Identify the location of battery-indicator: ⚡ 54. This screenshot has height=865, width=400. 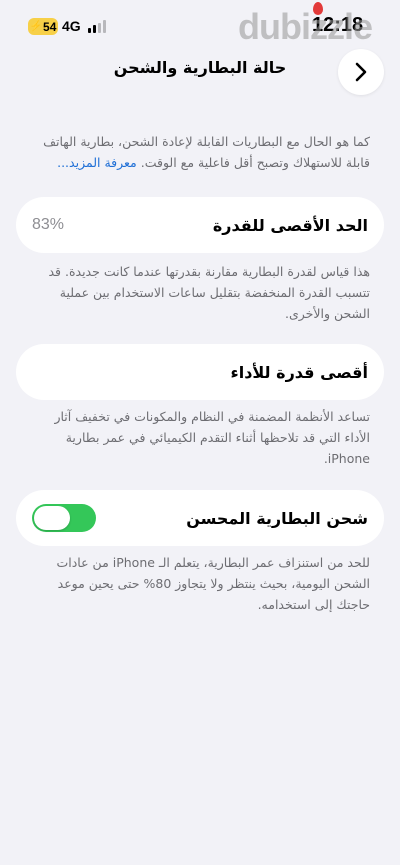
(43, 26).